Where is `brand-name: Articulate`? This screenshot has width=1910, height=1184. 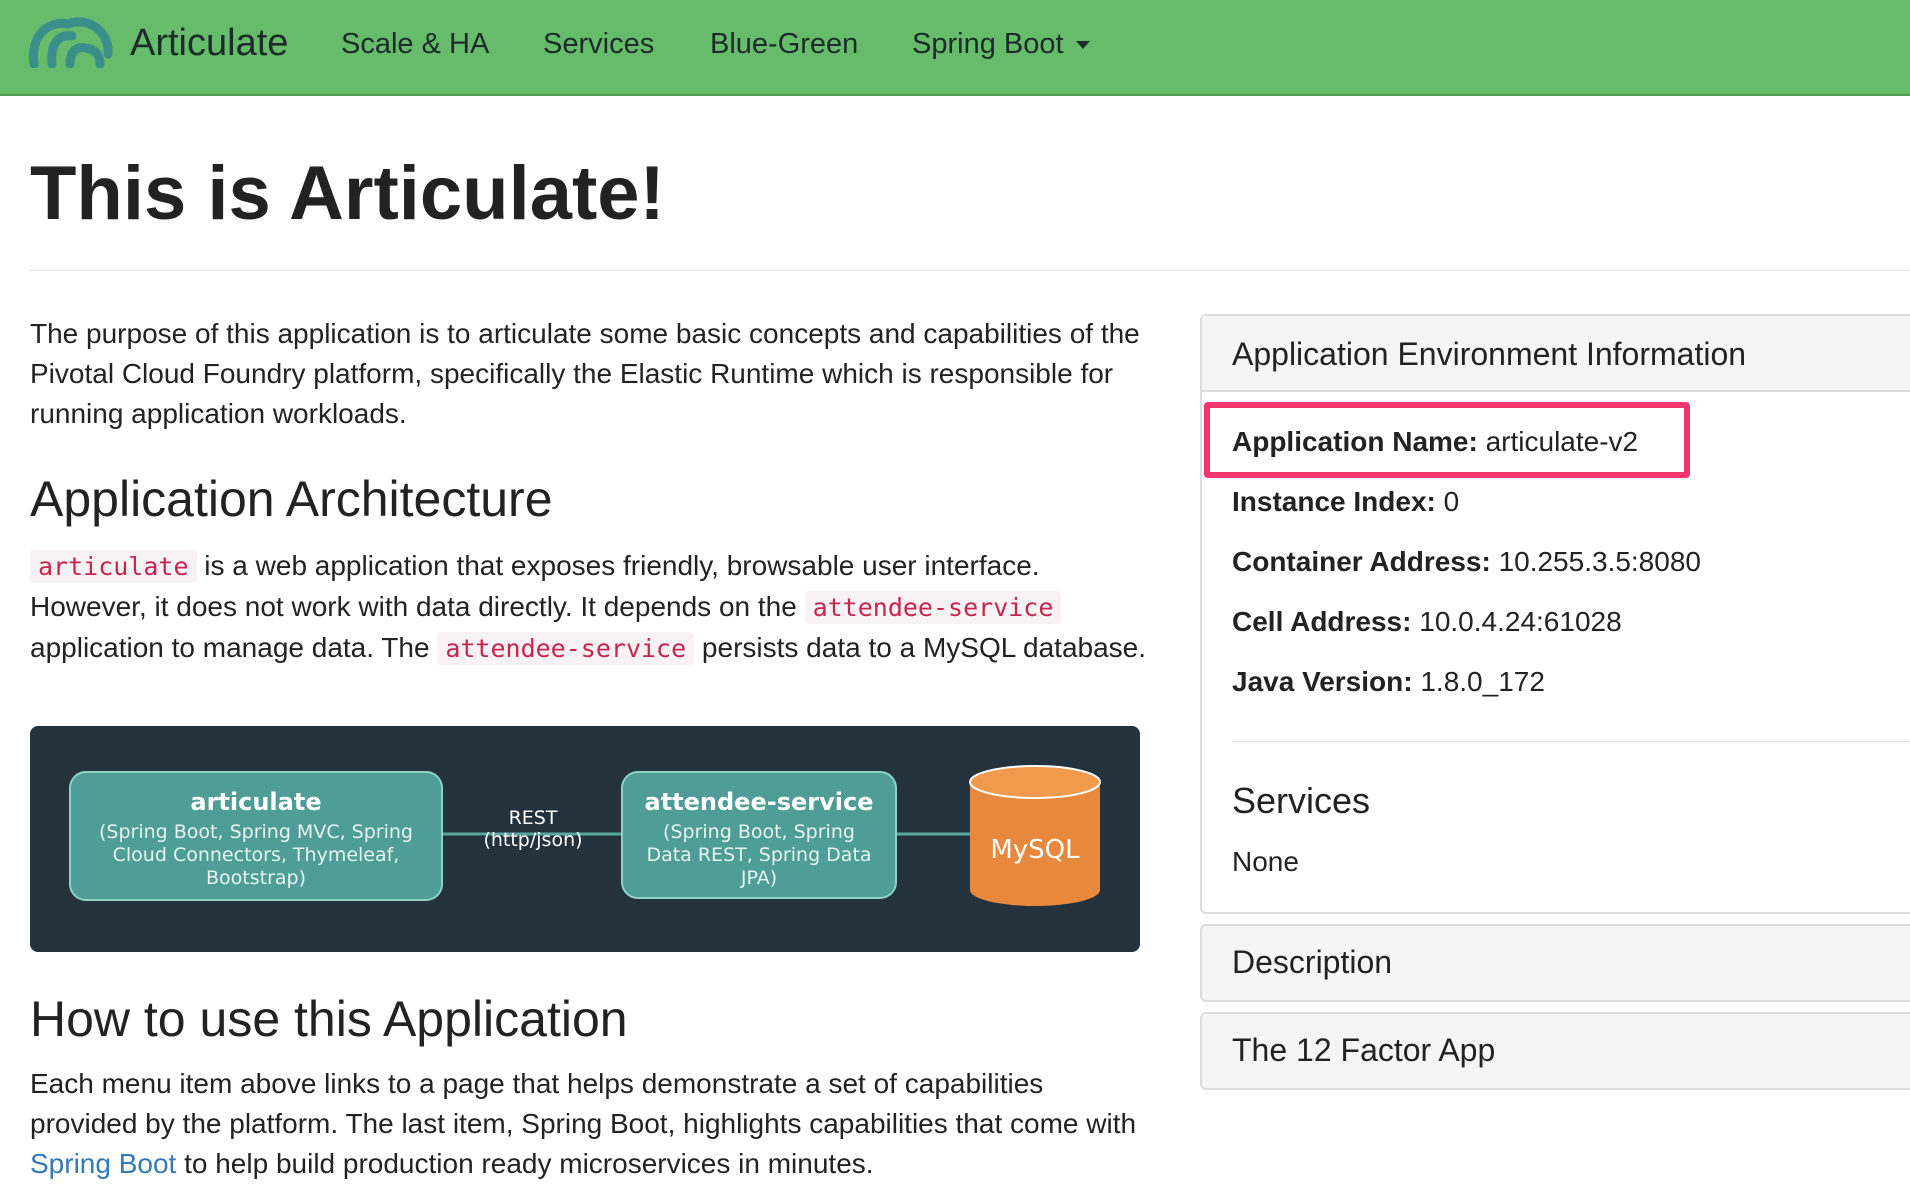 brand-name: Articulate is located at coordinates (209, 43).